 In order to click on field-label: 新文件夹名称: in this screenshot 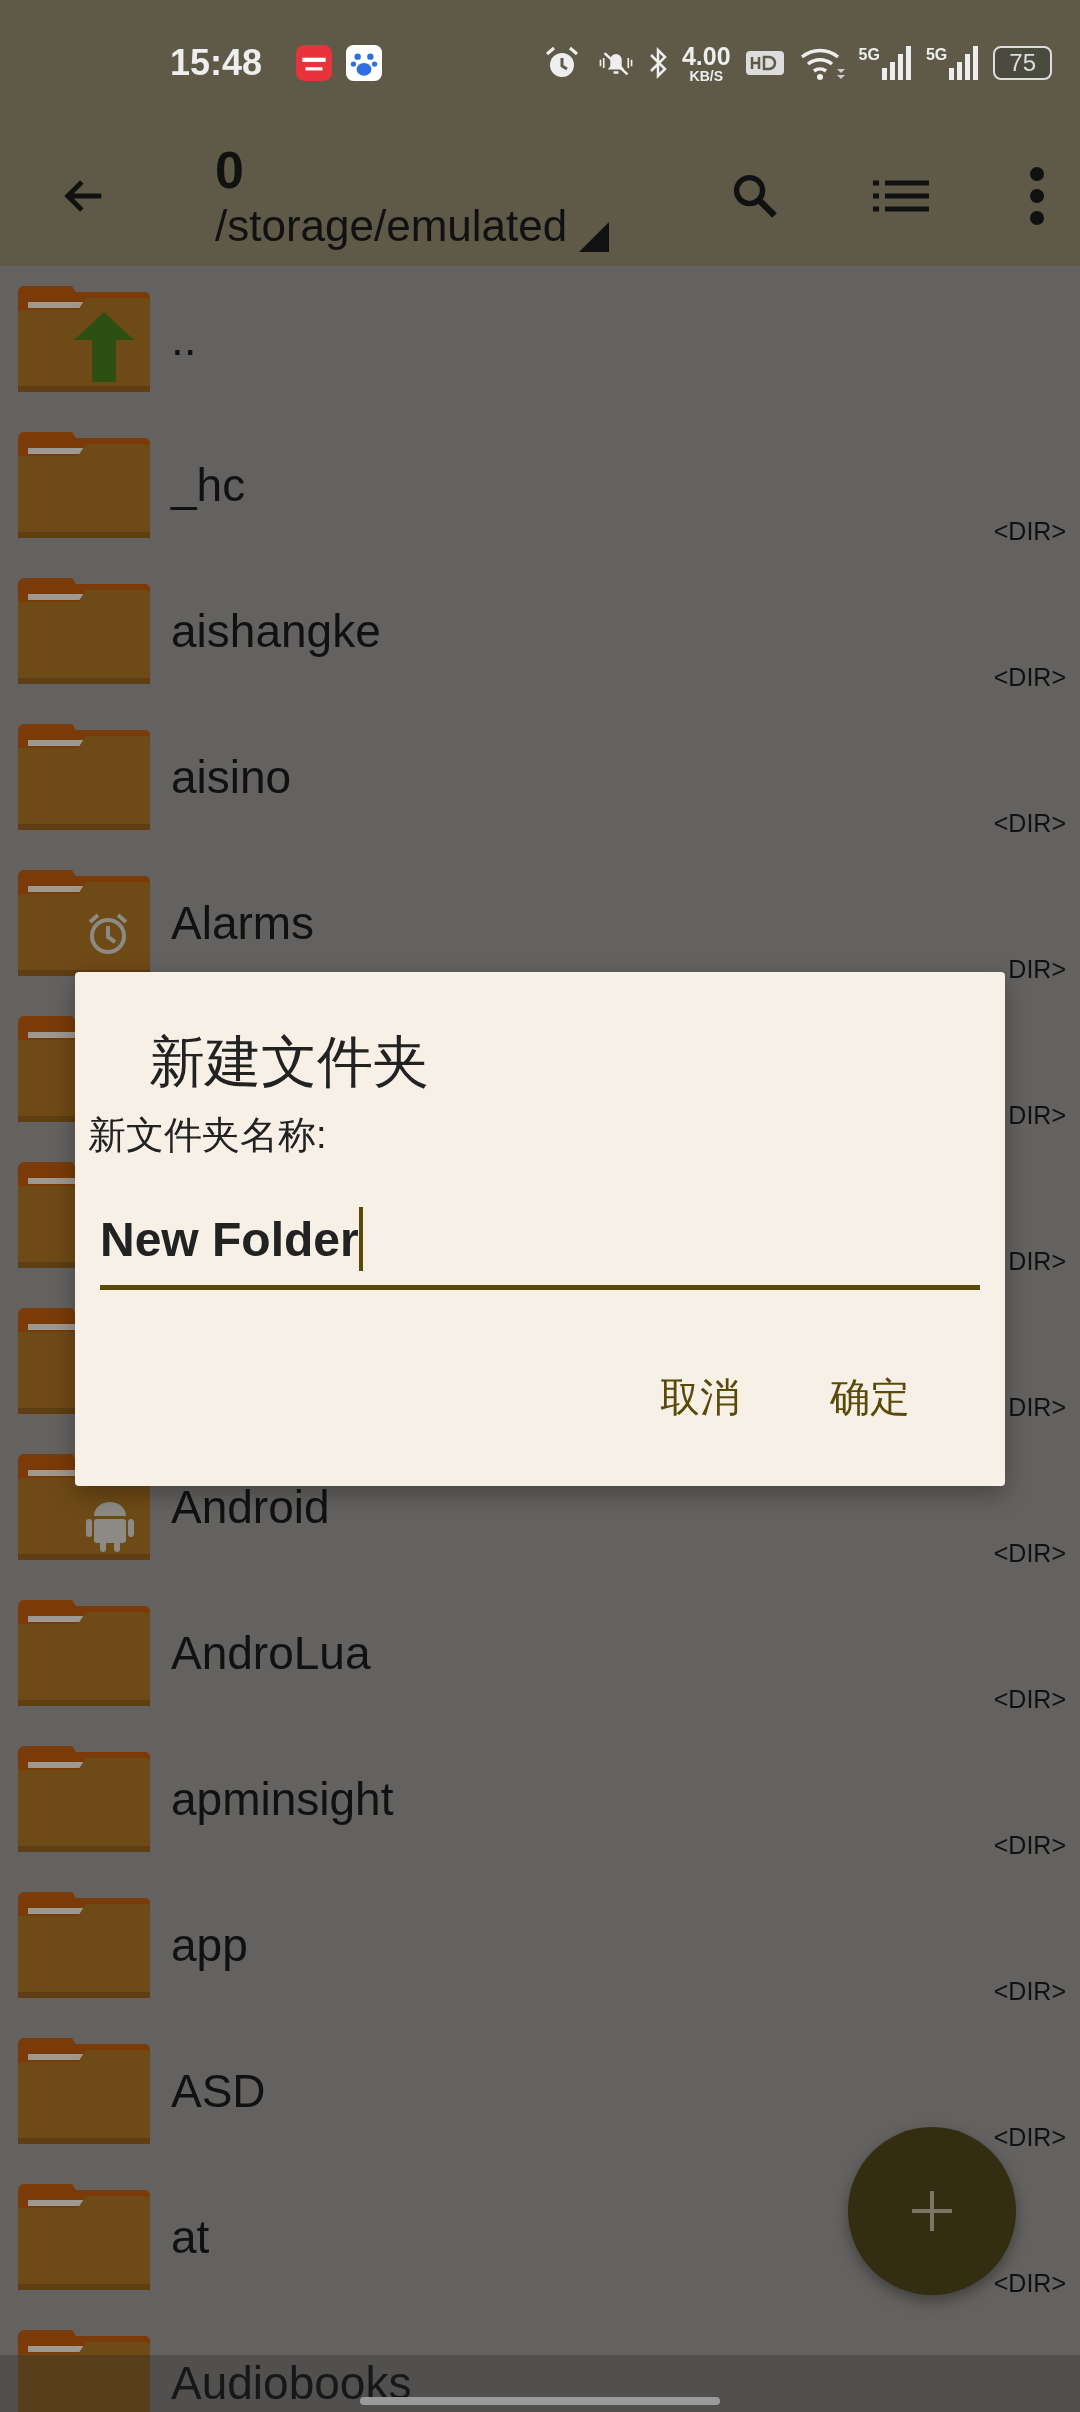, I will do `click(208, 1135)`.